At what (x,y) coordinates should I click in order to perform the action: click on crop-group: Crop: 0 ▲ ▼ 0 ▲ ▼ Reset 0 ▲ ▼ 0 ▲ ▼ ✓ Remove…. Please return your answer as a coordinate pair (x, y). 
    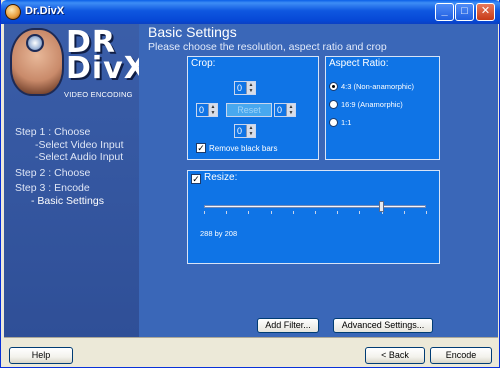
    Looking at the image, I should click on (253, 108).